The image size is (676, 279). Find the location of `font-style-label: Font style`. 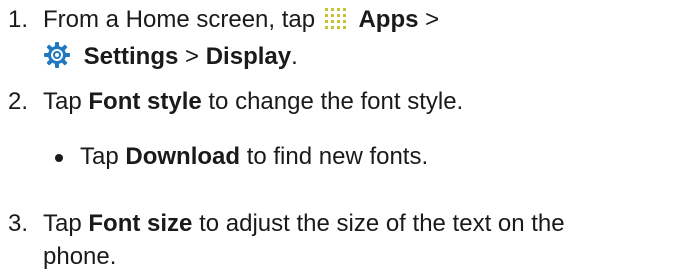

font-style-label: Font style is located at coordinates (145, 101).